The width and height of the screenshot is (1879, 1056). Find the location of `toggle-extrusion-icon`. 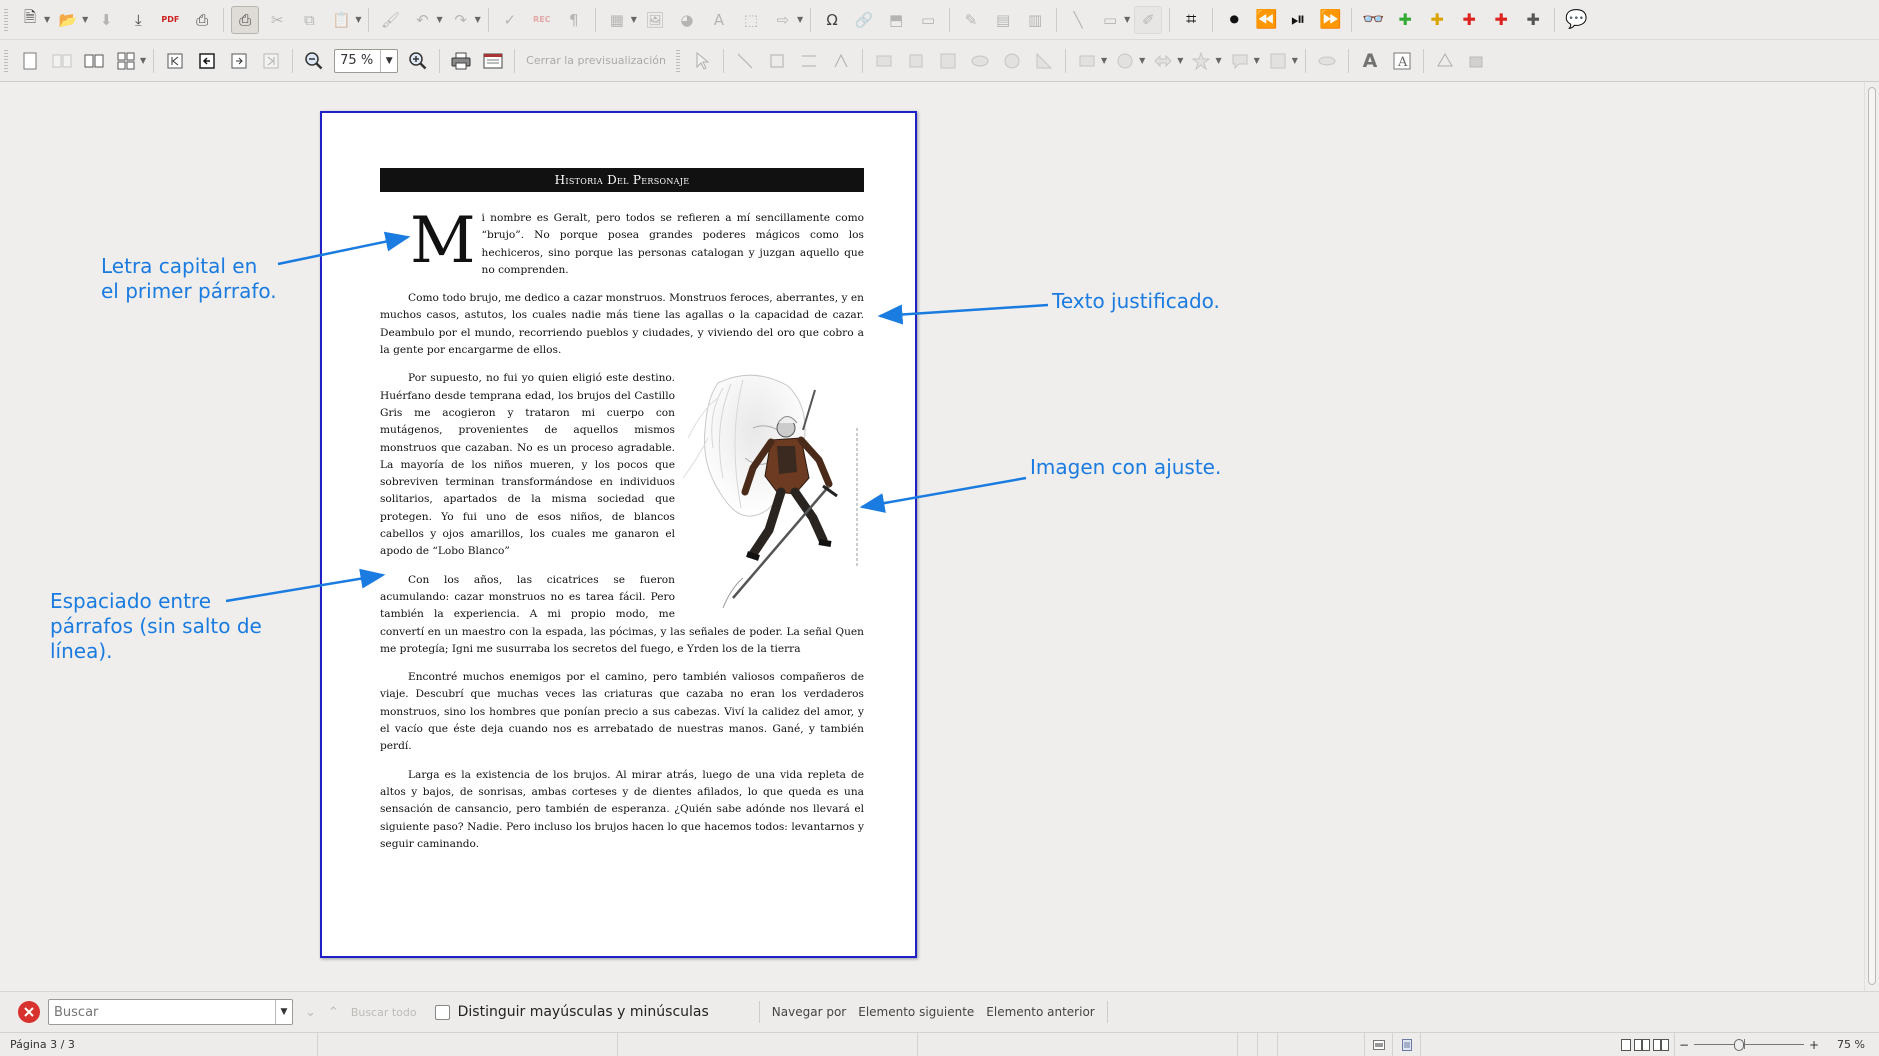

toggle-extrusion-icon is located at coordinates (1445, 61).